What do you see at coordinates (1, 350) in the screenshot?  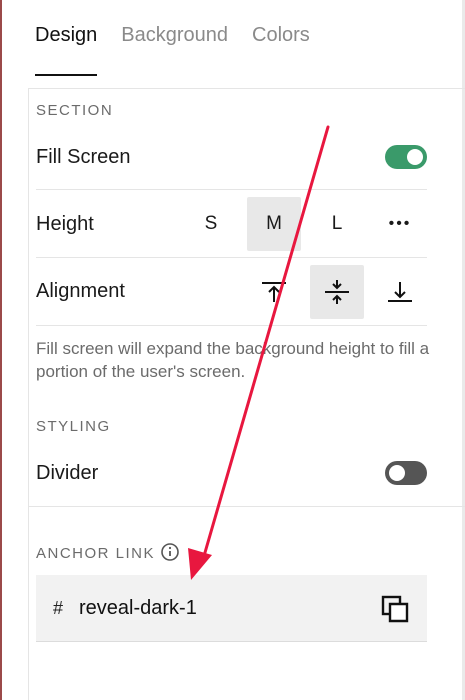 I see `window-edge` at bounding box center [1, 350].